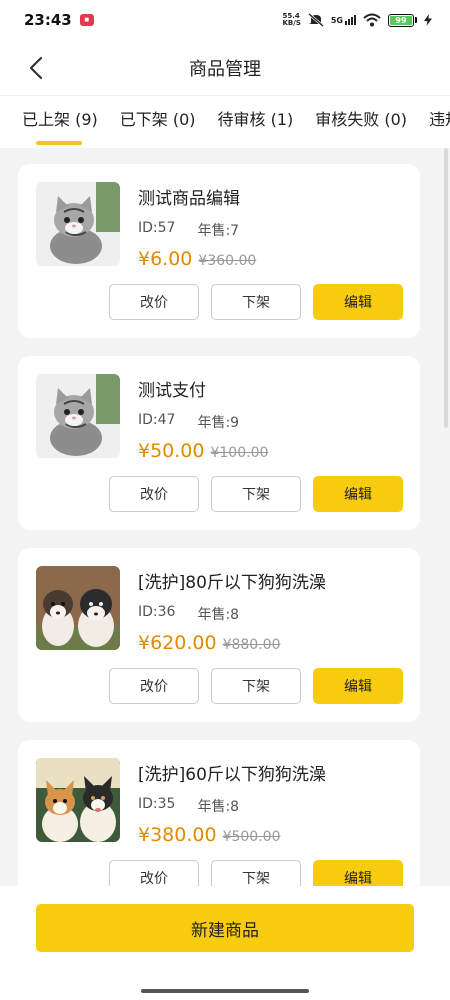 This screenshot has width=450, height=1000. I want to click on husky-puppies-icon, so click(78, 608).